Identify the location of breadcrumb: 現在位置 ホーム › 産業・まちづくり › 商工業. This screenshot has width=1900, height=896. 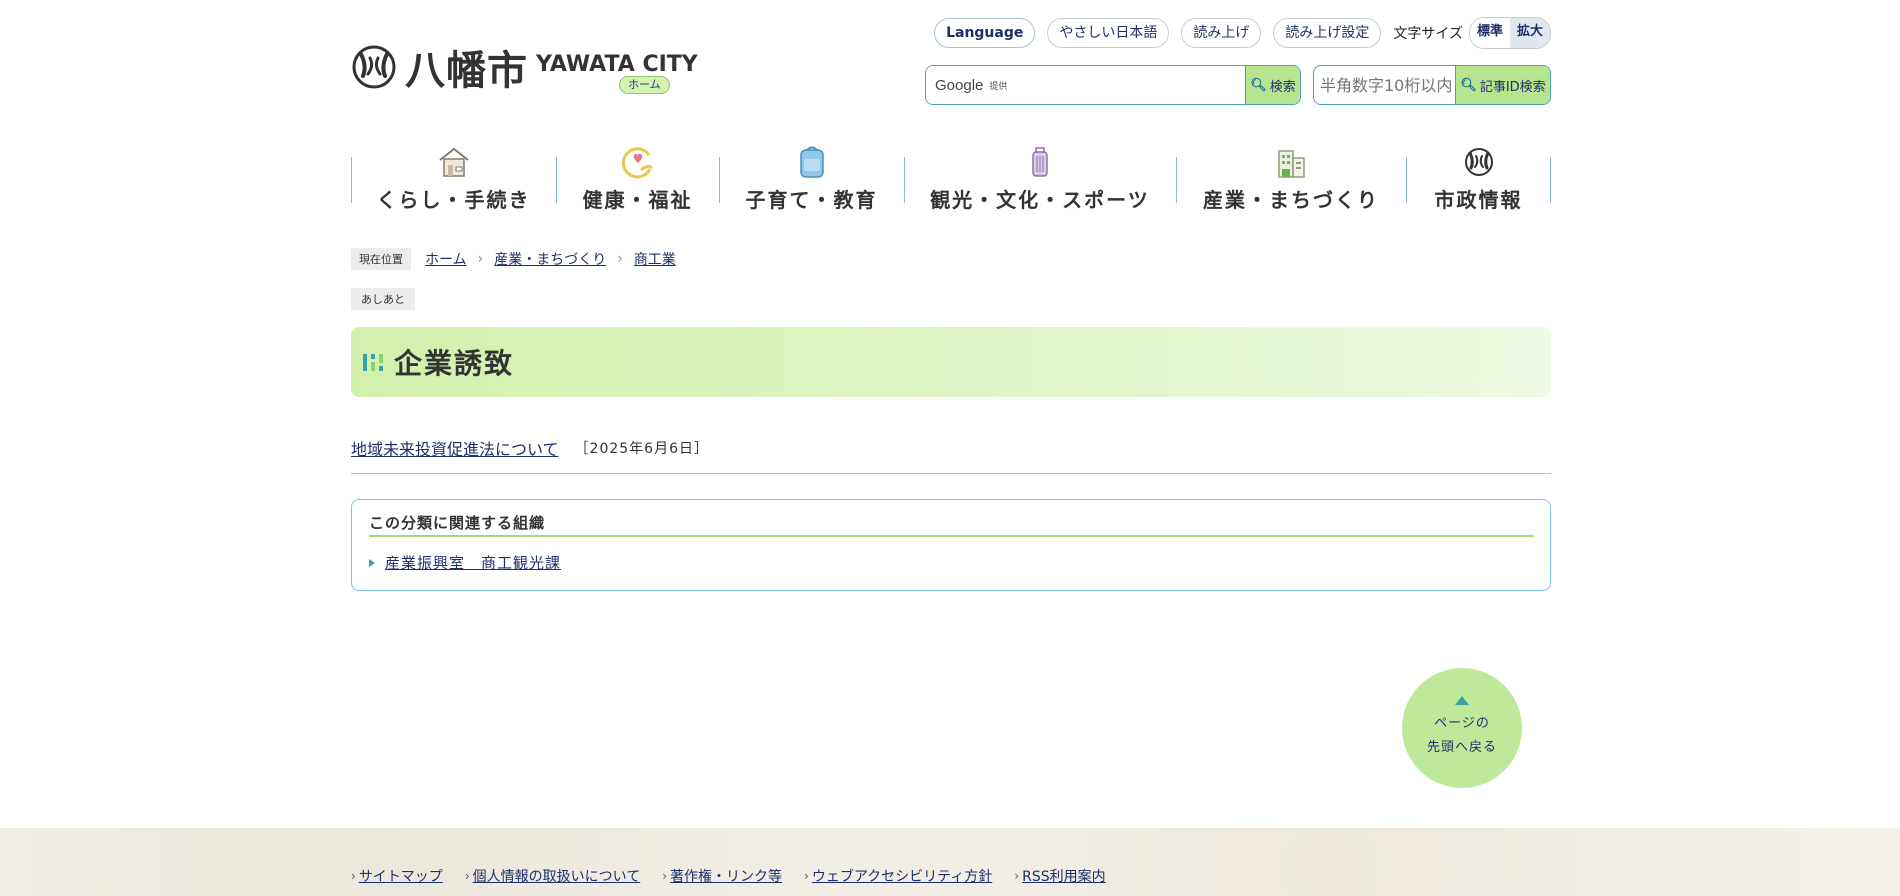
(513, 259).